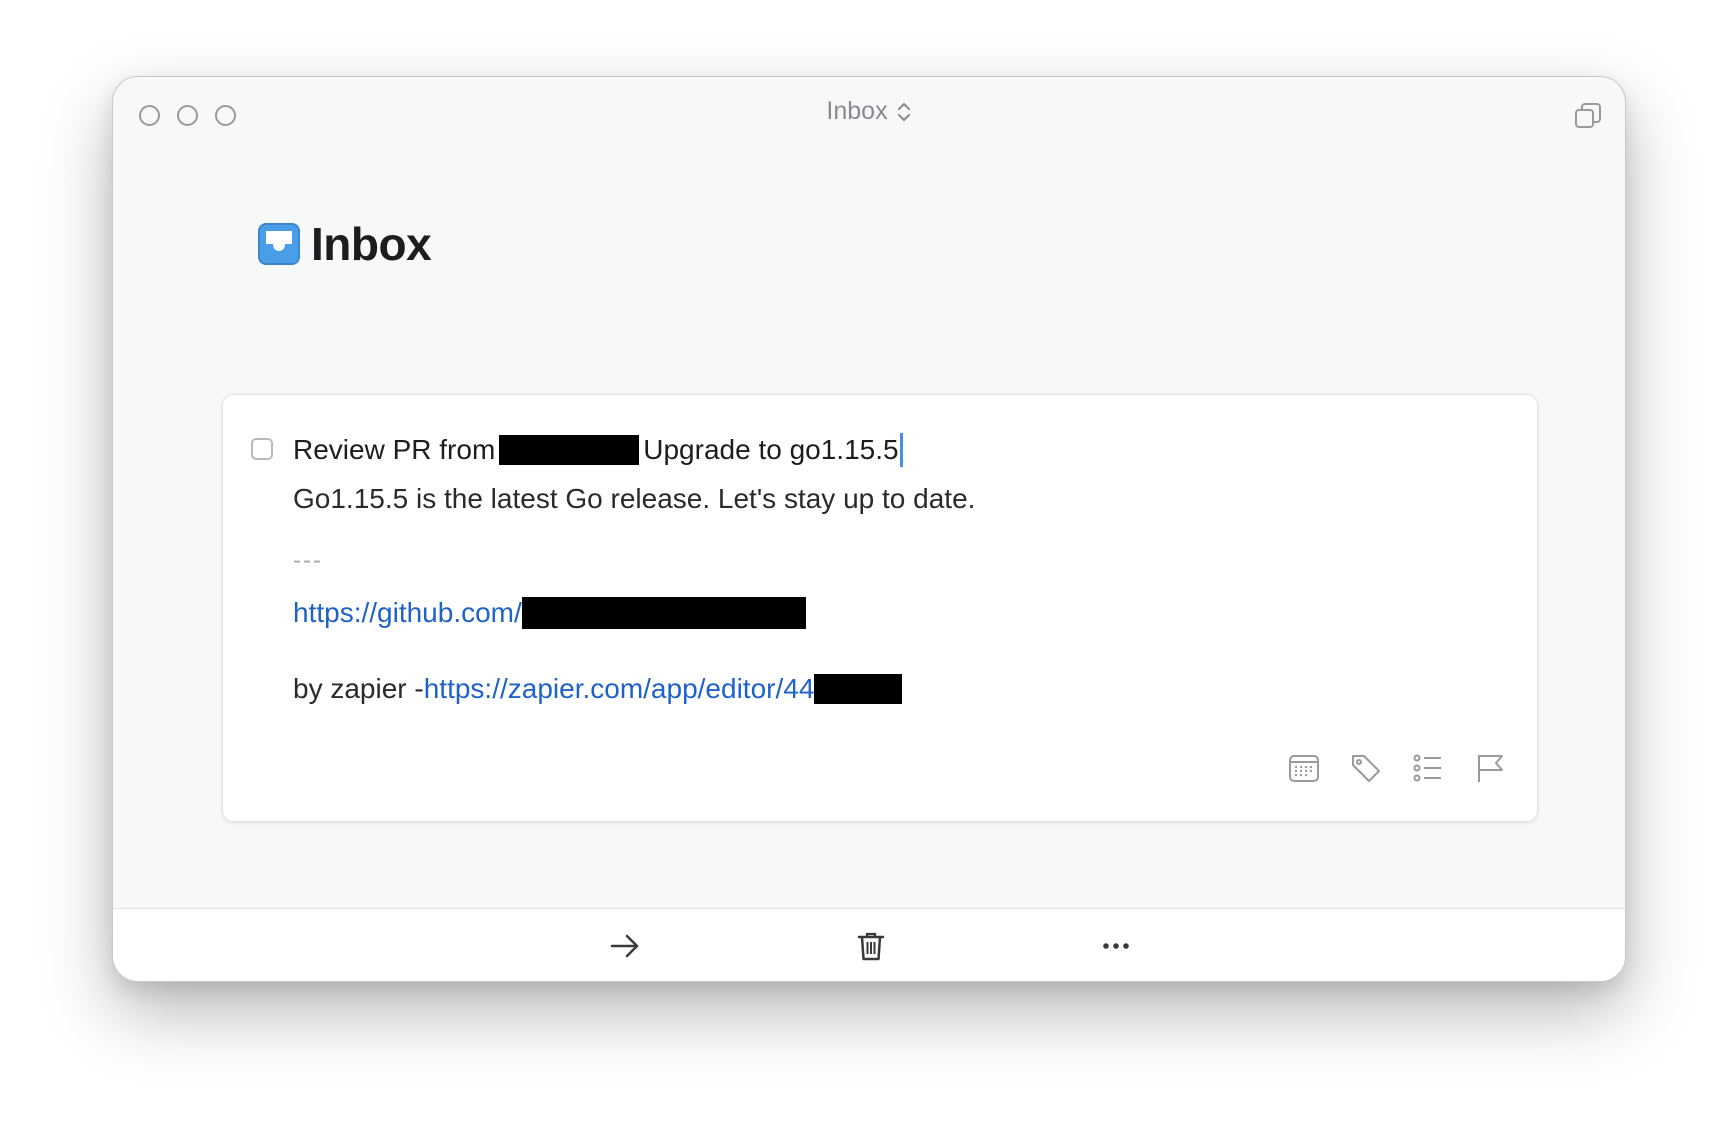 This screenshot has height=1128, width=1734. I want to click on page-title: Inbox, so click(371, 244).